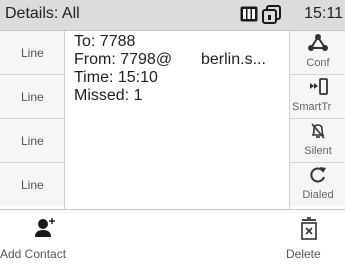 This screenshot has width=345, height=264. I want to click on line-key-column: Line Line Line Line, so click(32, 120).